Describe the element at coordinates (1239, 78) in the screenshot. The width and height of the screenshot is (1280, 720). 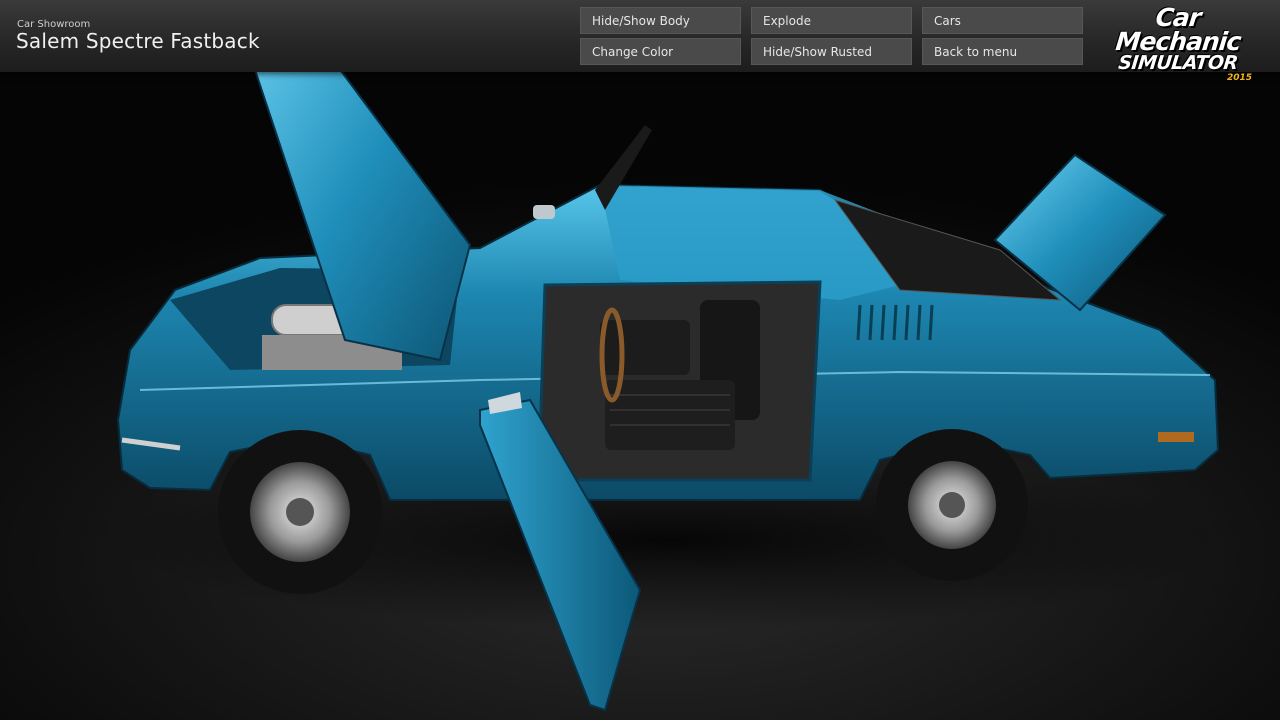
I see `logo-year: 2015` at that location.